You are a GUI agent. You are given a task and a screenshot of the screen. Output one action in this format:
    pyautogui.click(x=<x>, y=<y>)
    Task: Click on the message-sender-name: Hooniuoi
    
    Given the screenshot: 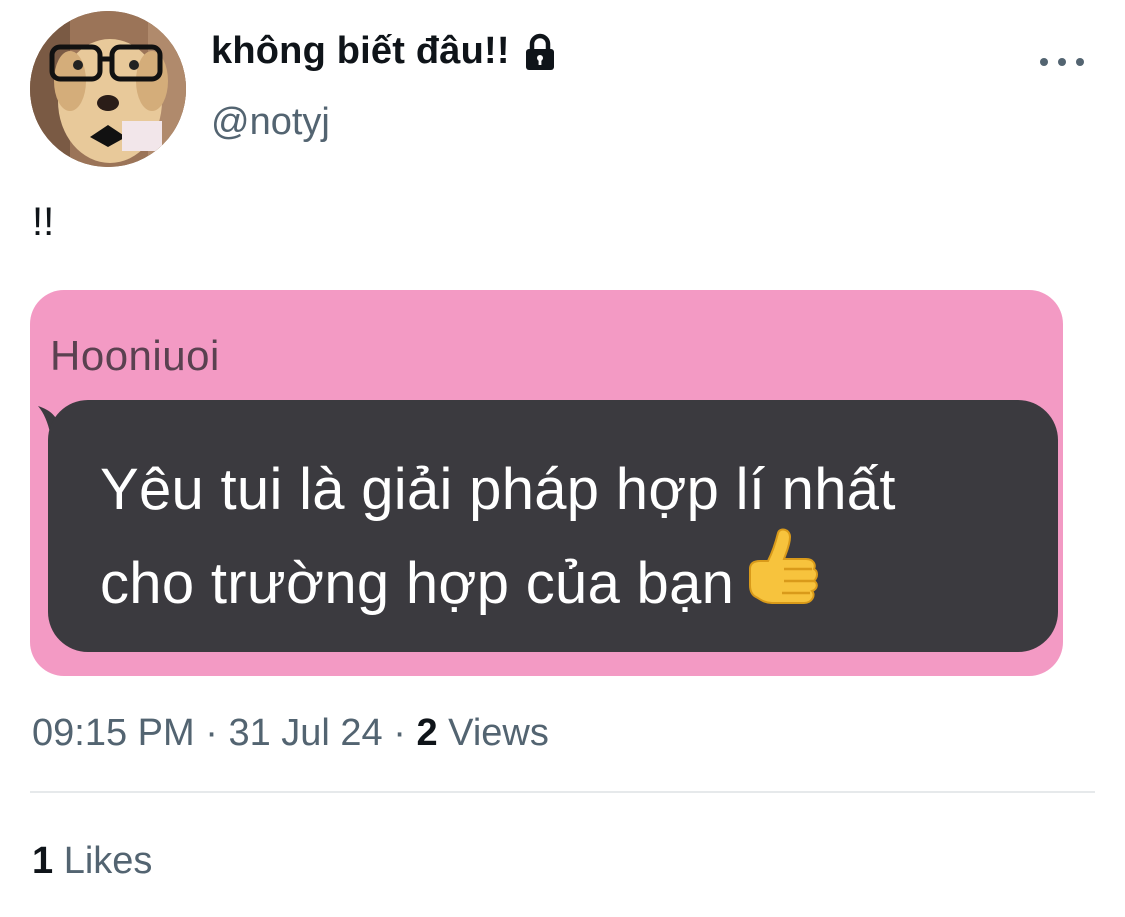 What is the action you would take?
    pyautogui.click(x=135, y=355)
    